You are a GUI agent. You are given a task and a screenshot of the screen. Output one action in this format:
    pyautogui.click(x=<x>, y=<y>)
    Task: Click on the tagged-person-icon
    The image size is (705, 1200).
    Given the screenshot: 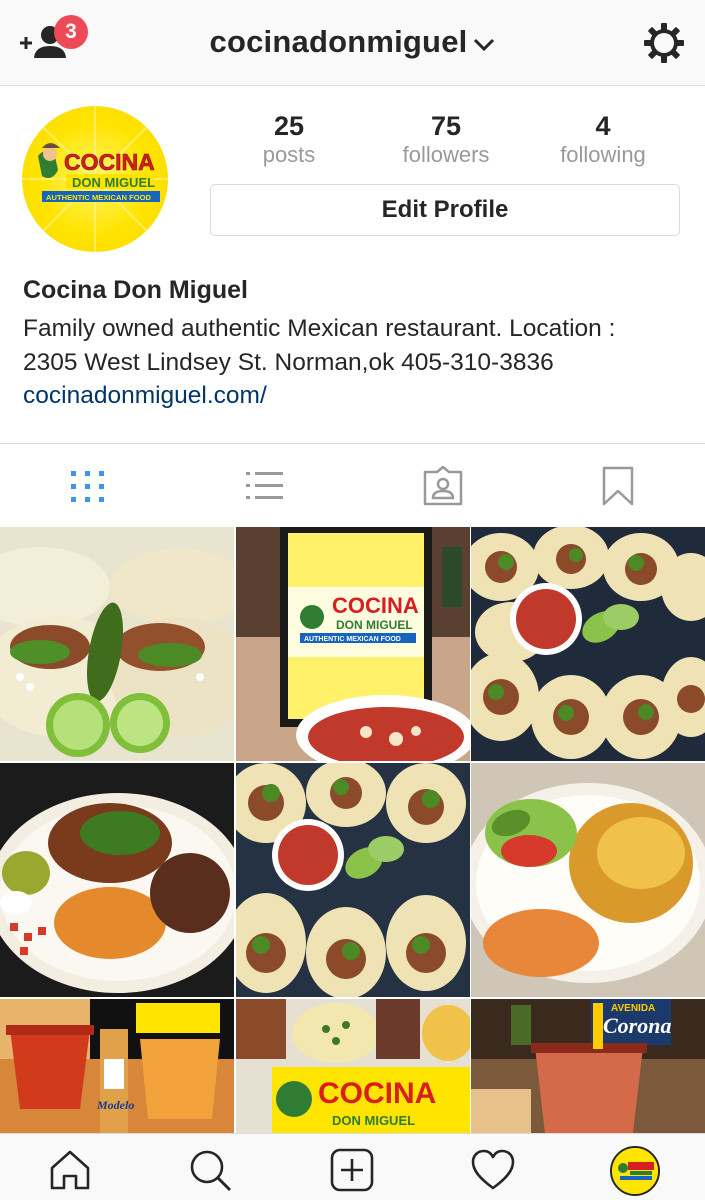 What is the action you would take?
    pyautogui.click(x=443, y=485)
    